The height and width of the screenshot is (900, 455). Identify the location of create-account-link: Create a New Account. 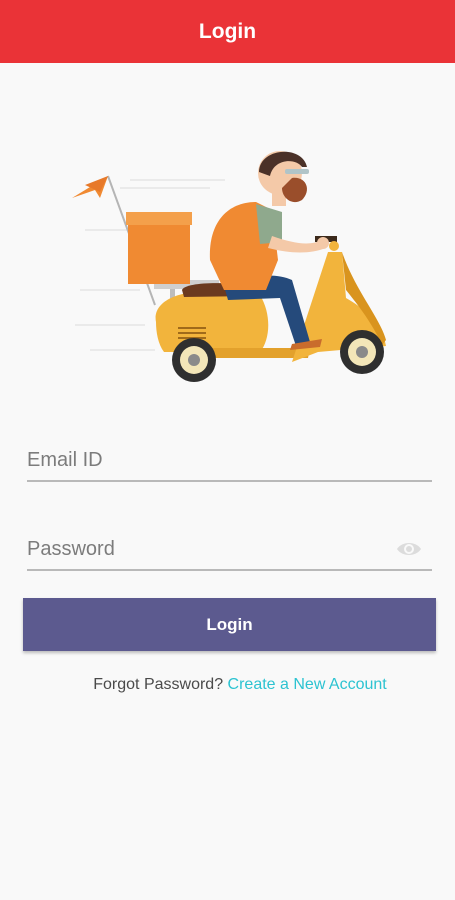
(307, 684).